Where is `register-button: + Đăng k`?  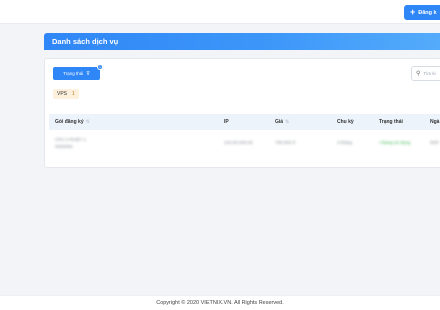 register-button: + Đăng k is located at coordinates (422, 12).